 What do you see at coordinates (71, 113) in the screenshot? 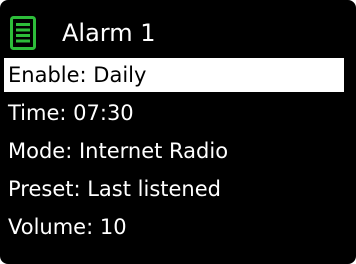
I see `menu-item-time: Time: 07:30` at bounding box center [71, 113].